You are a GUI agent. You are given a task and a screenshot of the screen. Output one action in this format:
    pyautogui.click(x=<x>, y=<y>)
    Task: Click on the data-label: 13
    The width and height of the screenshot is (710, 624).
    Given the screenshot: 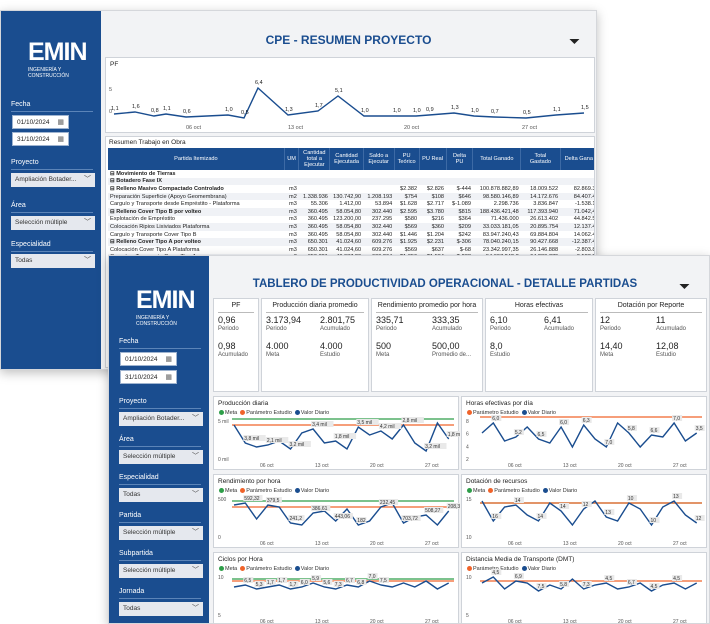 What is the action you would take?
    pyautogui.click(x=676, y=497)
    